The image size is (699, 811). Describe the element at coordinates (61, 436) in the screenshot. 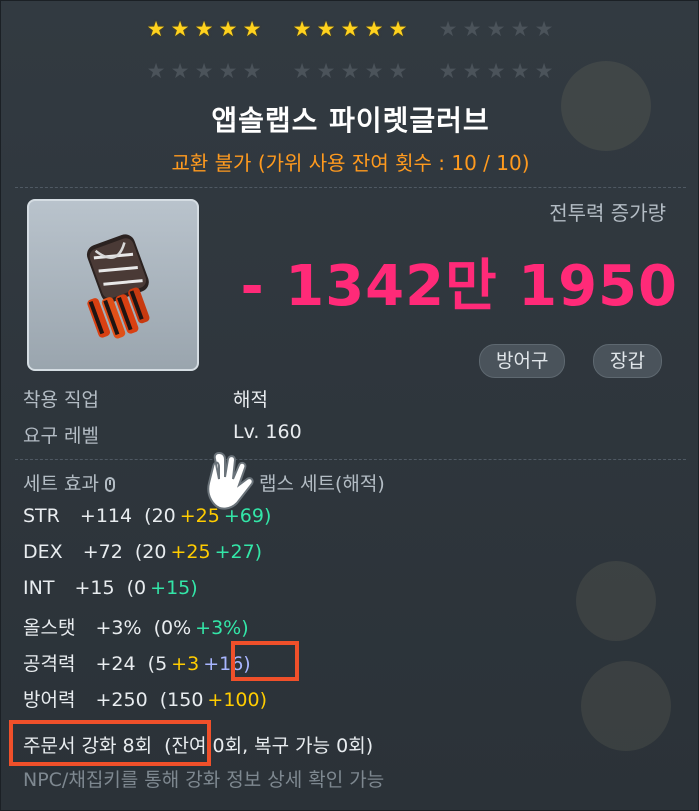

I see `level-label: 요구 레벨` at that location.